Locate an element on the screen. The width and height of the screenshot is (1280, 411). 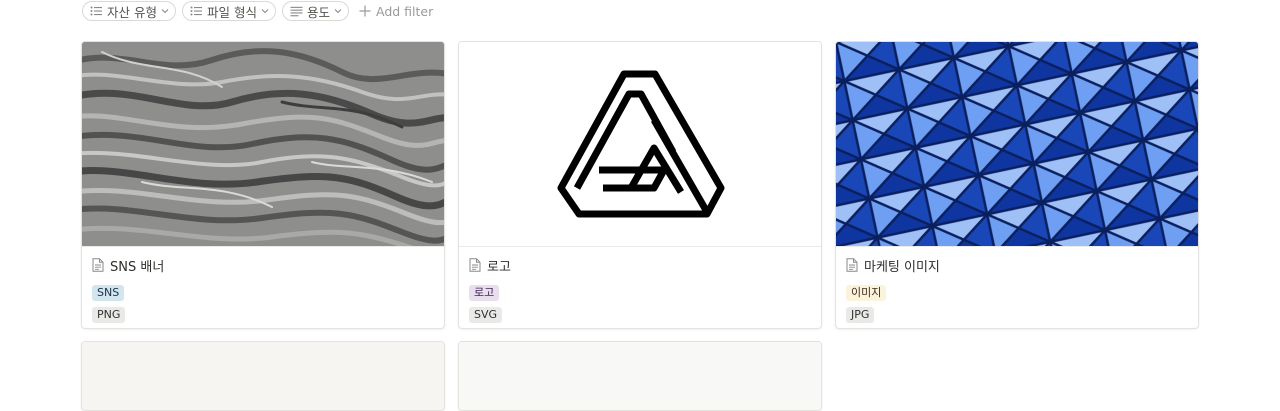
add-filter-button: Add filter is located at coordinates (396, 11).